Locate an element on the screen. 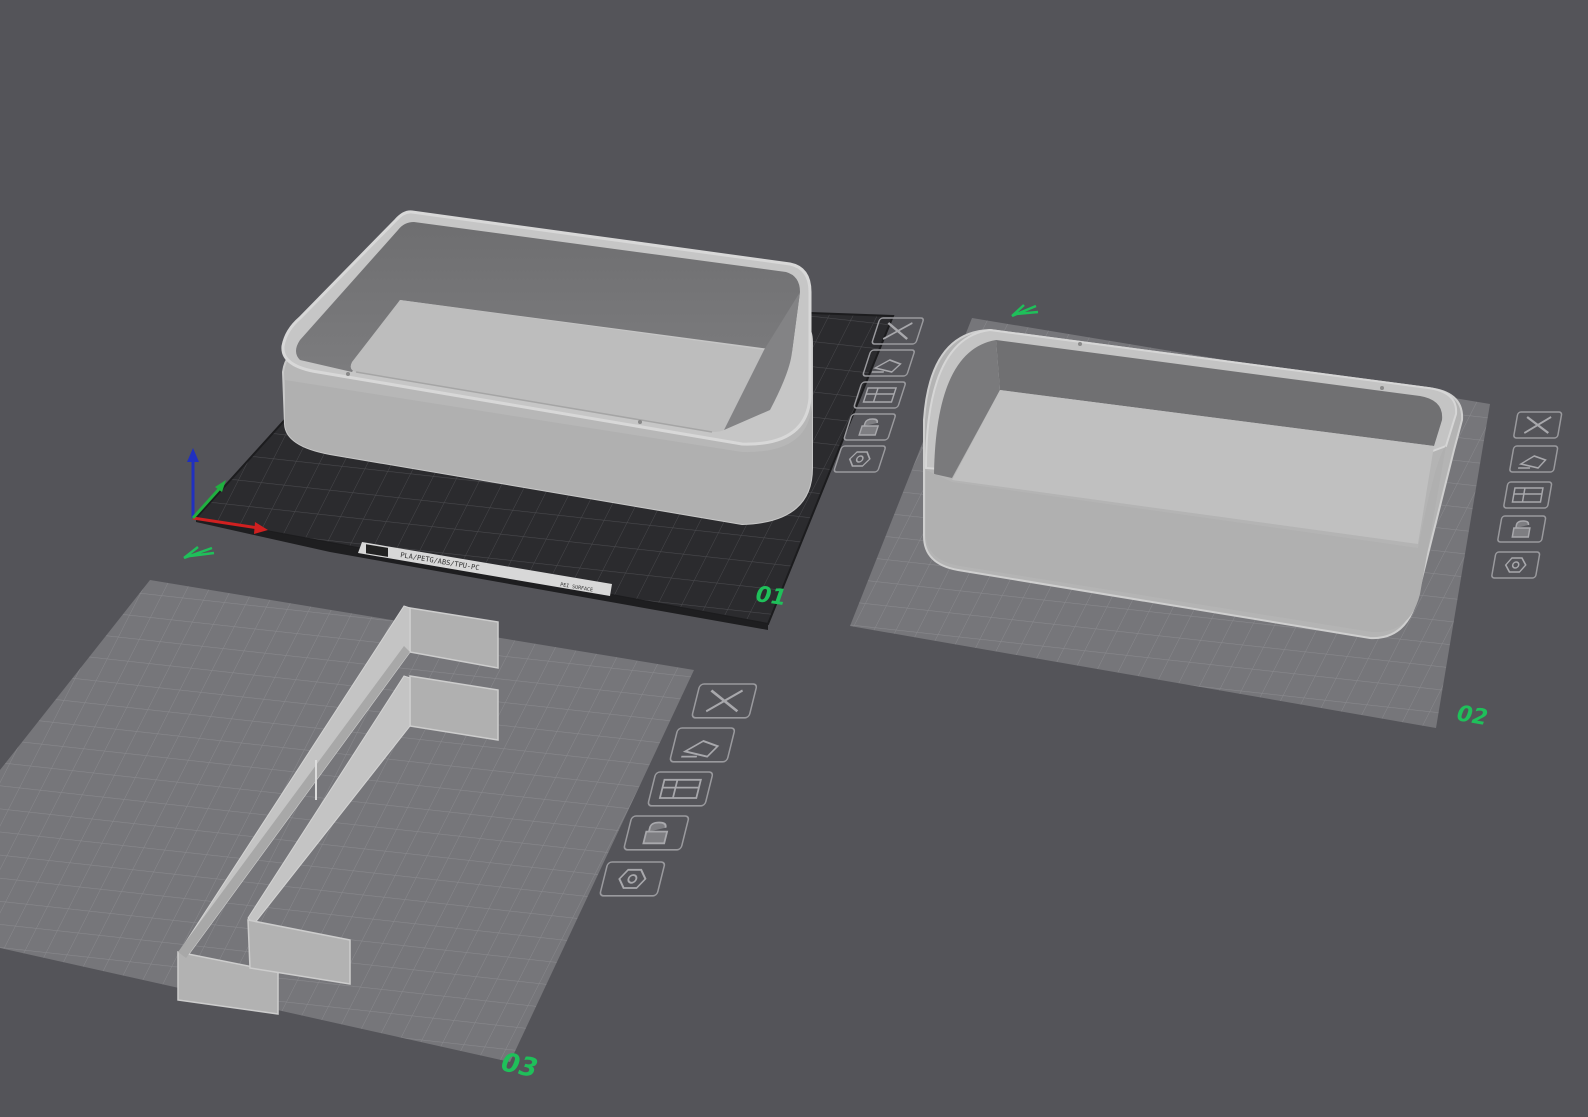 This screenshot has width=1588, height=1117. plate-03-lock-button is located at coordinates (656, 833).